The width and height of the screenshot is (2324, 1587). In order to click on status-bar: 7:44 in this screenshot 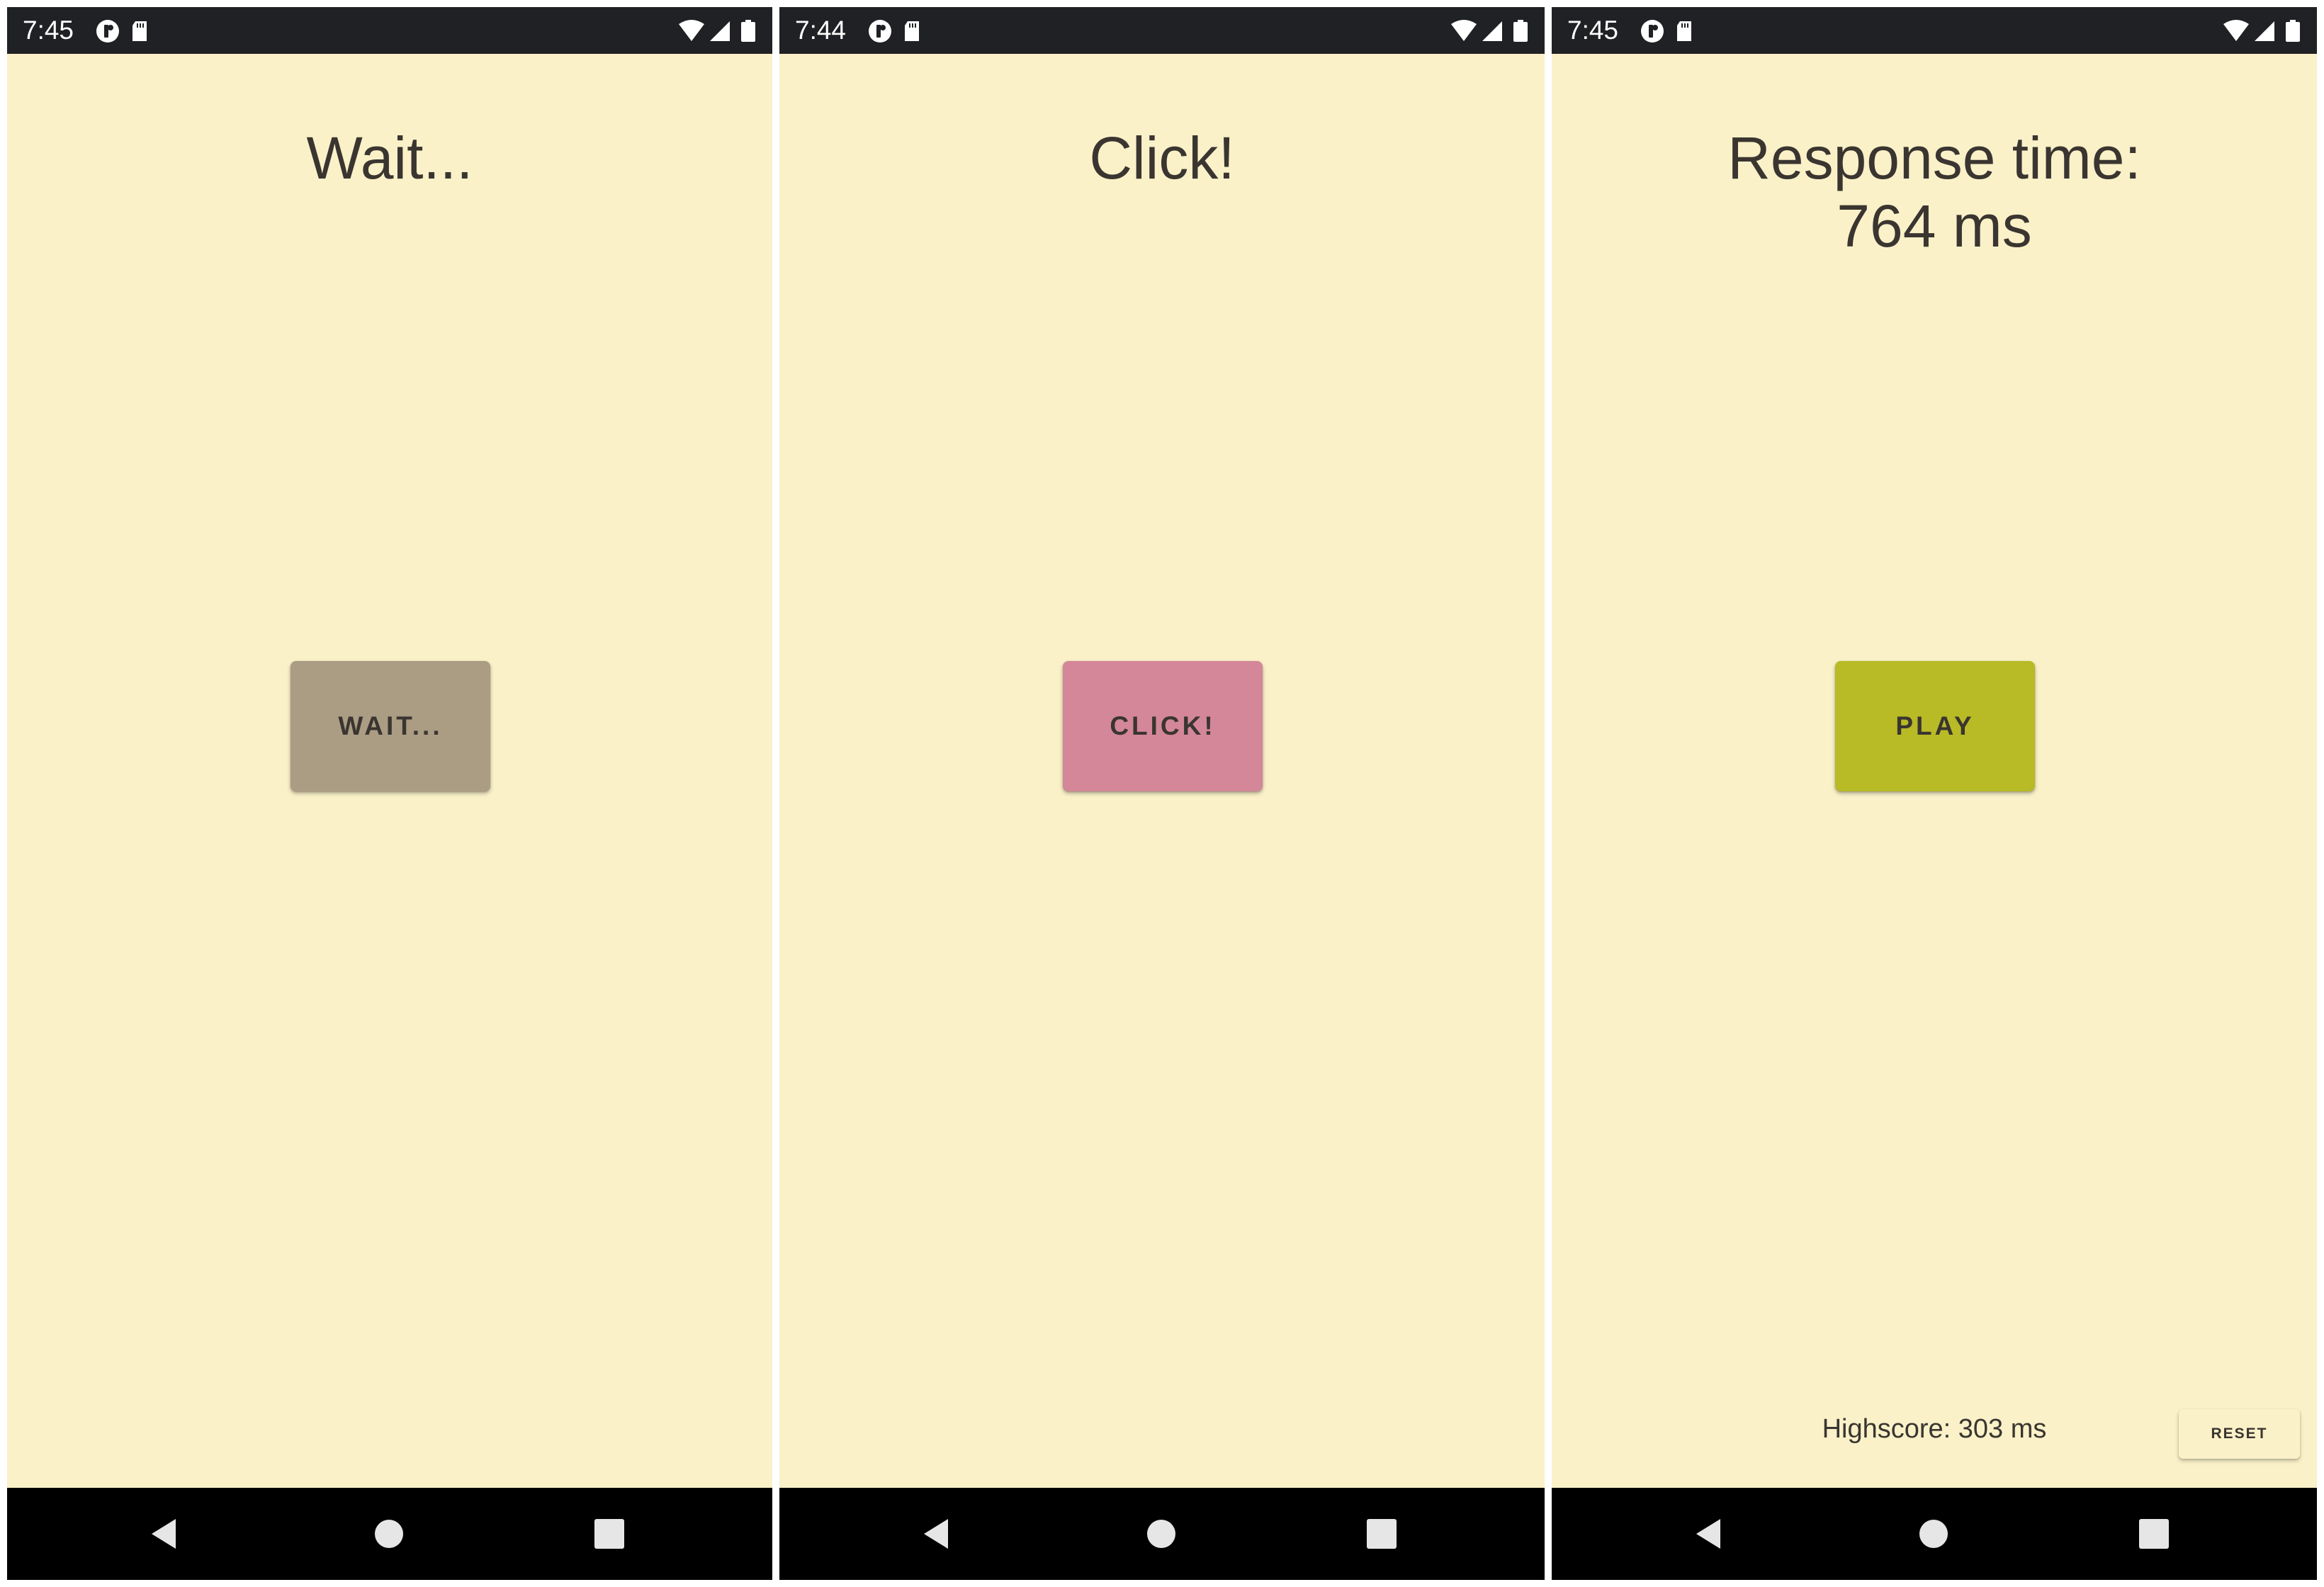, I will do `click(1162, 30)`.